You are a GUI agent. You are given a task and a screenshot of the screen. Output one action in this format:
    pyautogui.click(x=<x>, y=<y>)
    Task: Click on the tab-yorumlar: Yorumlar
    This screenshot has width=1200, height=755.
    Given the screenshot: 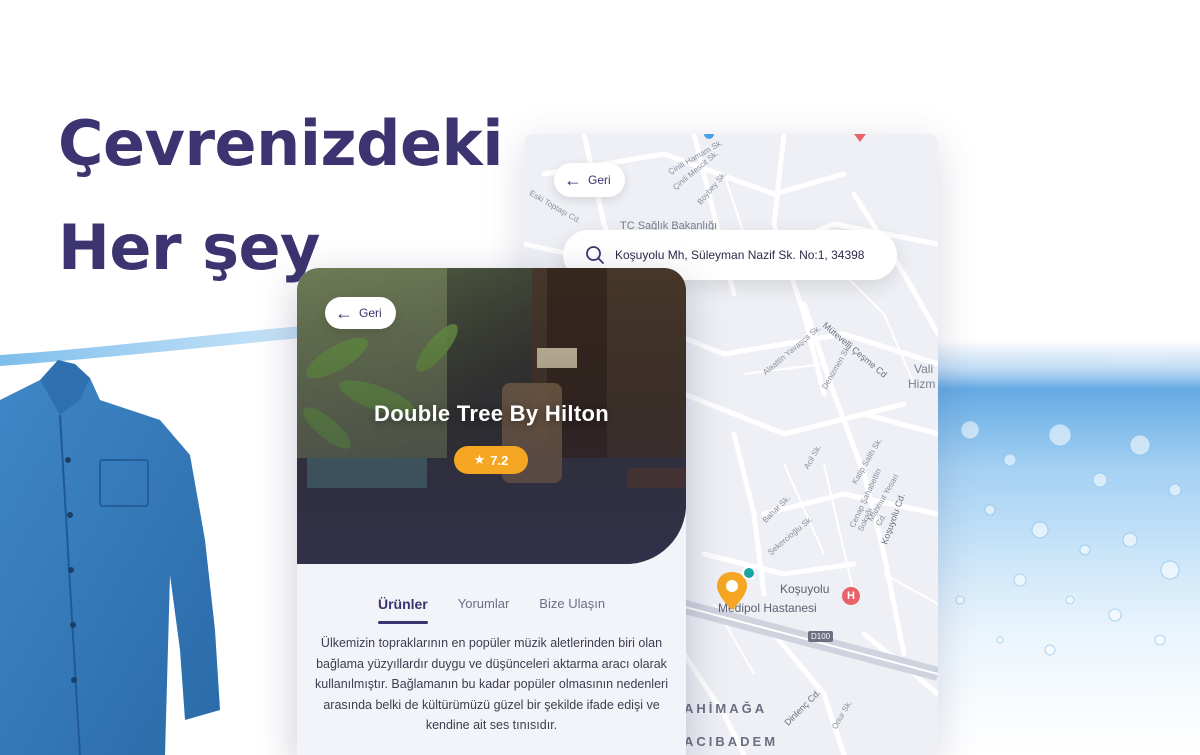 What is the action you would take?
    pyautogui.click(x=484, y=604)
    